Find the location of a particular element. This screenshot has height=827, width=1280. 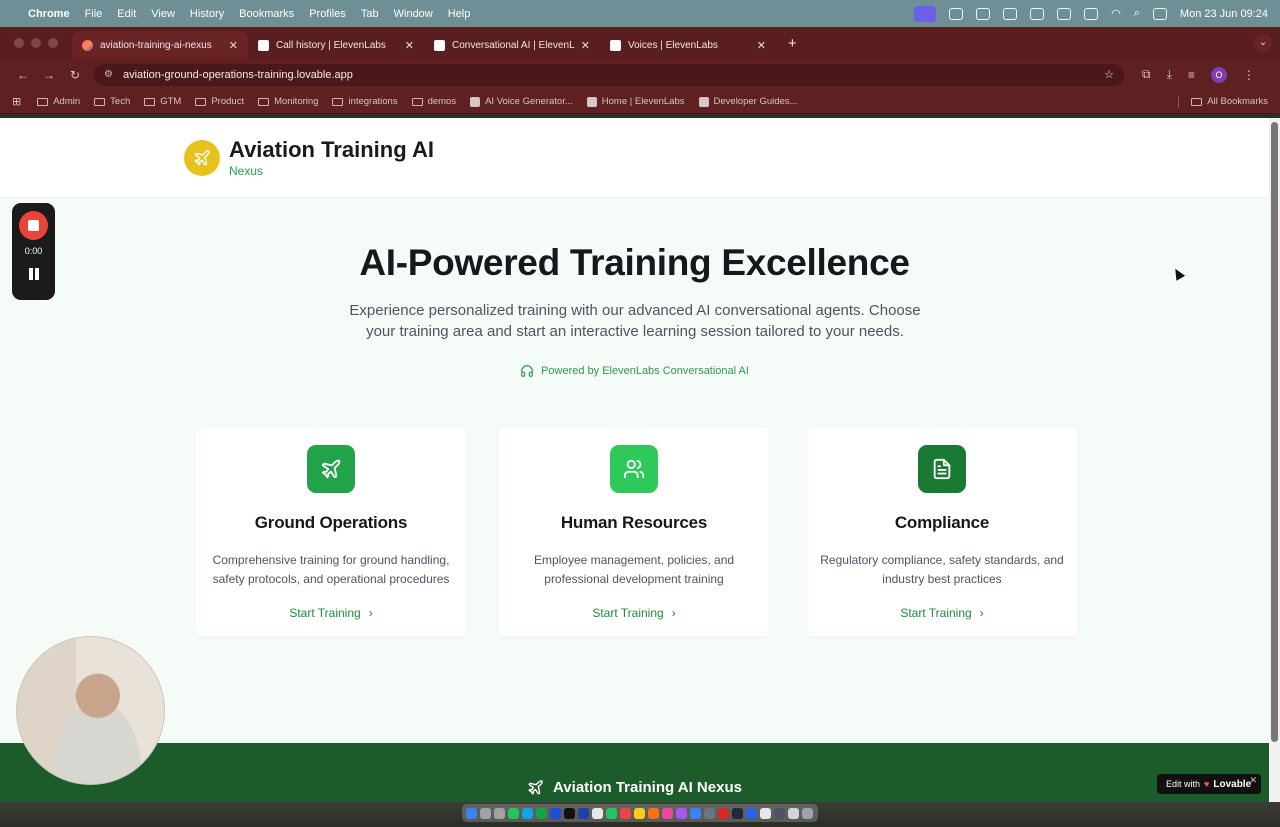

tab-call-history: Call history | ElevenLabs ✕ is located at coordinates (336, 45).